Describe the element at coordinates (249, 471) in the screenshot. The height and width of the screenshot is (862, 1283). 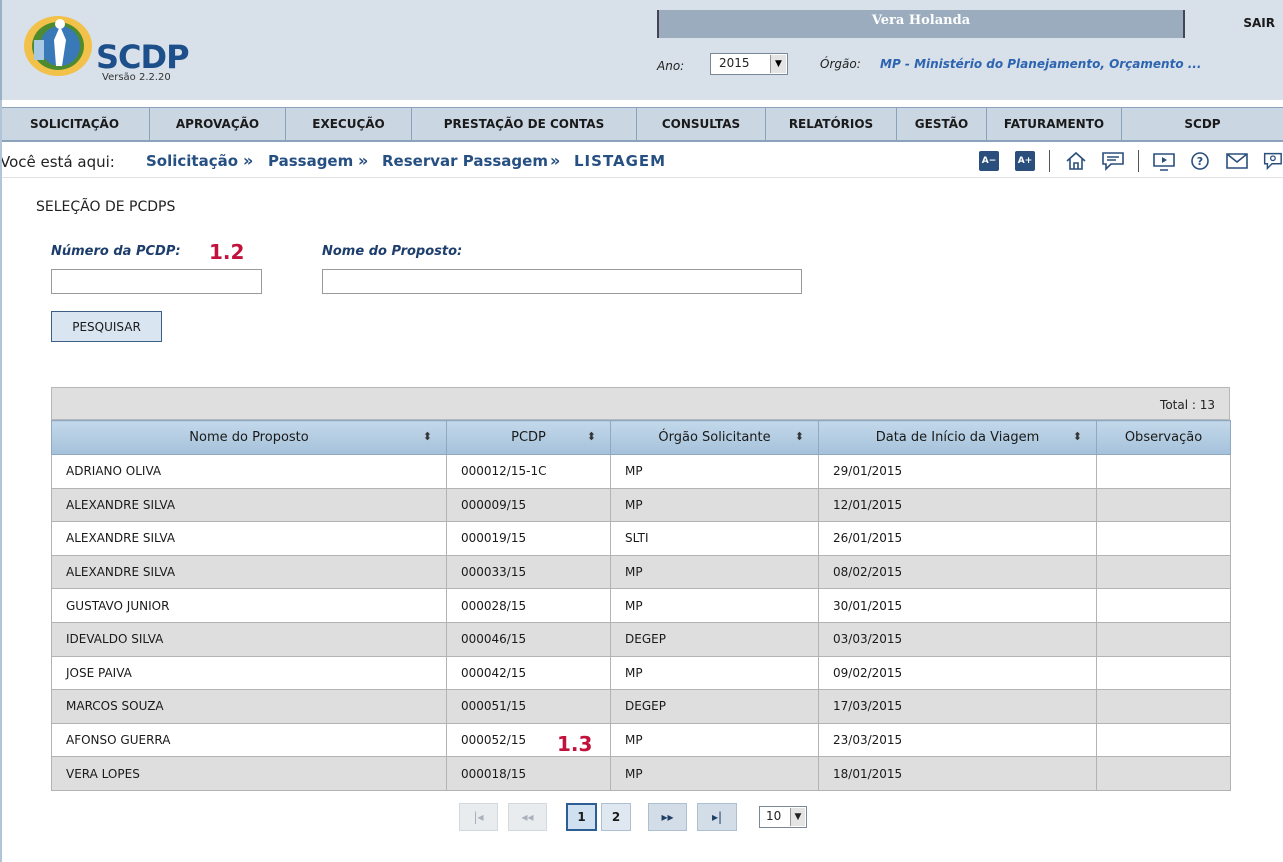
I see `cell-name: ADRIANO OLIVA` at that location.